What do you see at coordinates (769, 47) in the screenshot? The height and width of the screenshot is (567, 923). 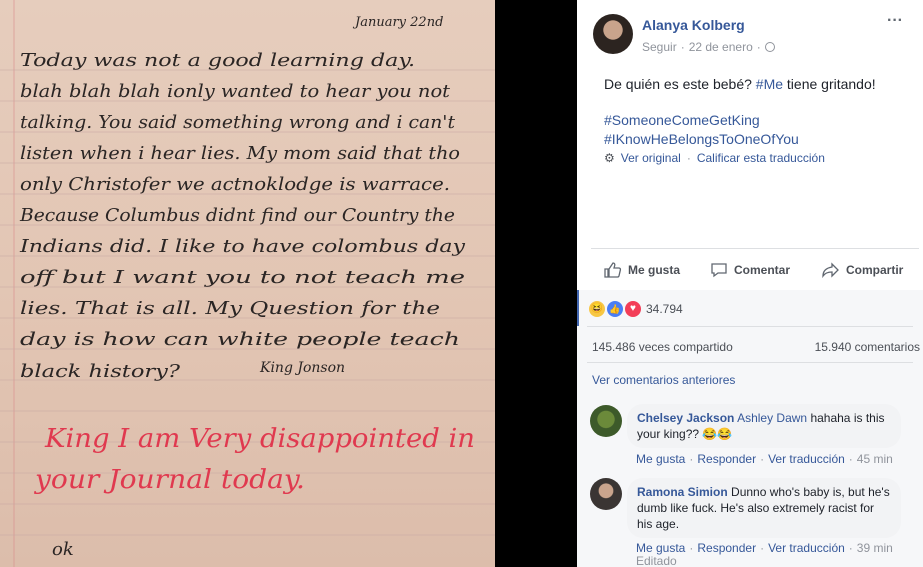 I see `globe-icon` at bounding box center [769, 47].